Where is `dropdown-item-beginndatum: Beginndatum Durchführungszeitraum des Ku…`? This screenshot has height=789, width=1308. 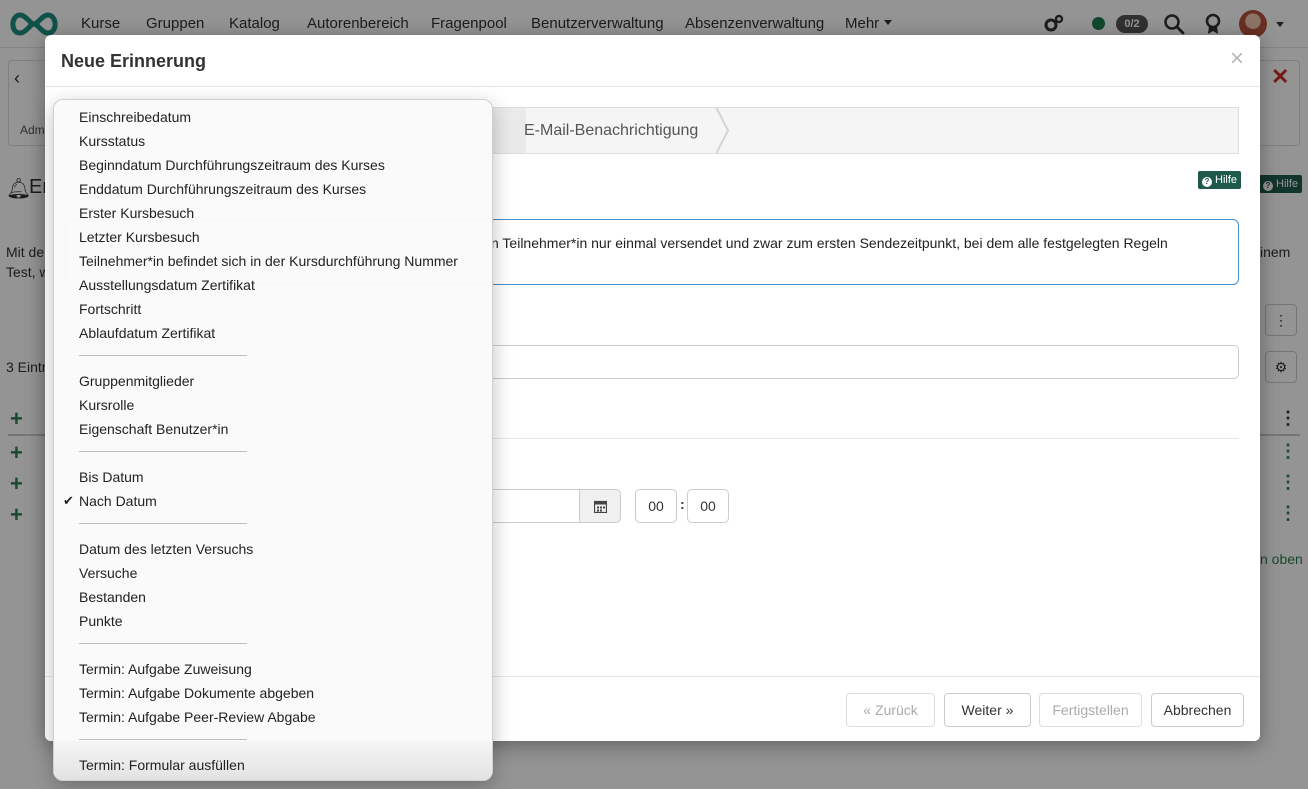
dropdown-item-beginndatum: Beginndatum Durchführungszeitraum des Ku… is located at coordinates (232, 165).